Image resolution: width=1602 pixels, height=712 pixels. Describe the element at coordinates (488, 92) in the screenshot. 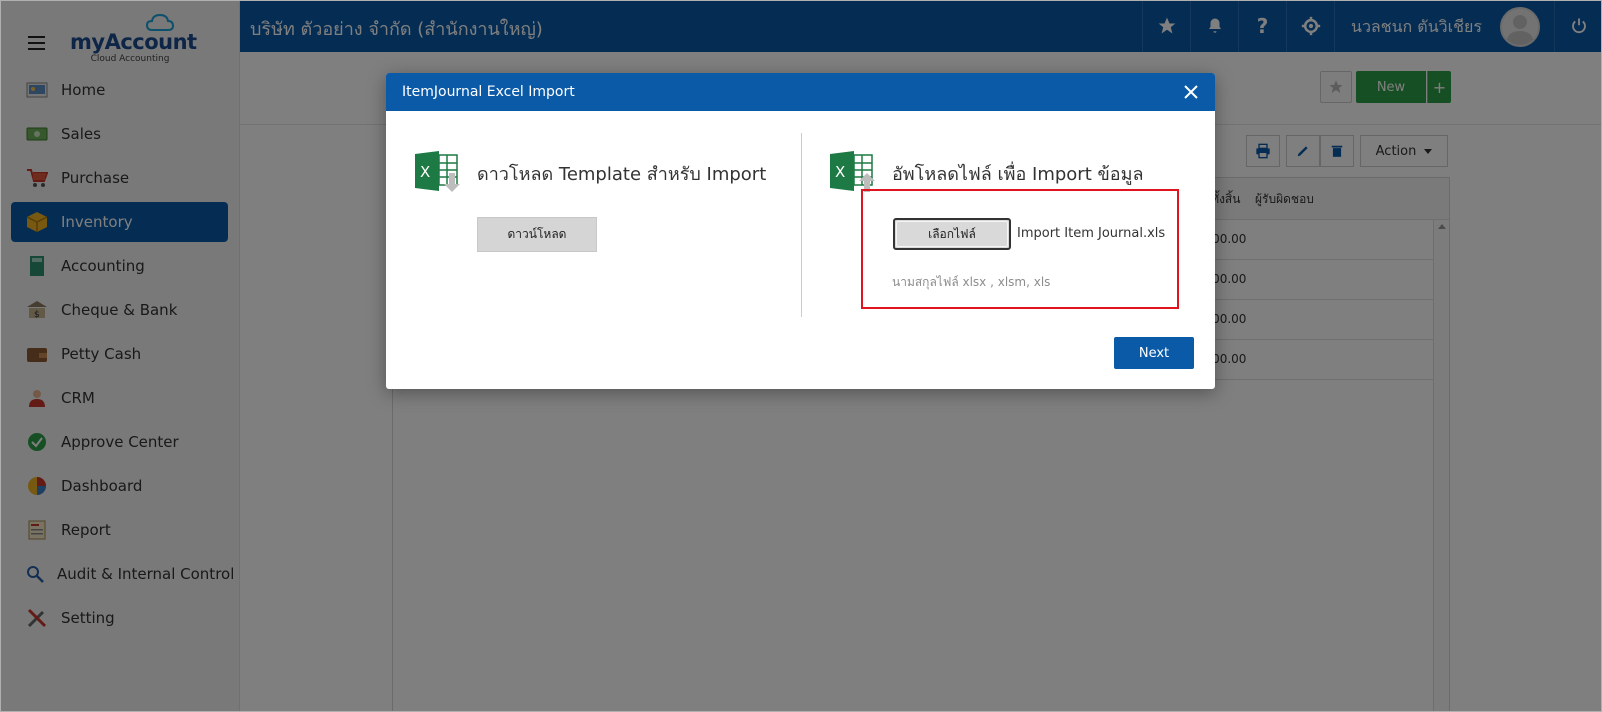

I see `modal-title: ItemJournal Excel Import` at that location.